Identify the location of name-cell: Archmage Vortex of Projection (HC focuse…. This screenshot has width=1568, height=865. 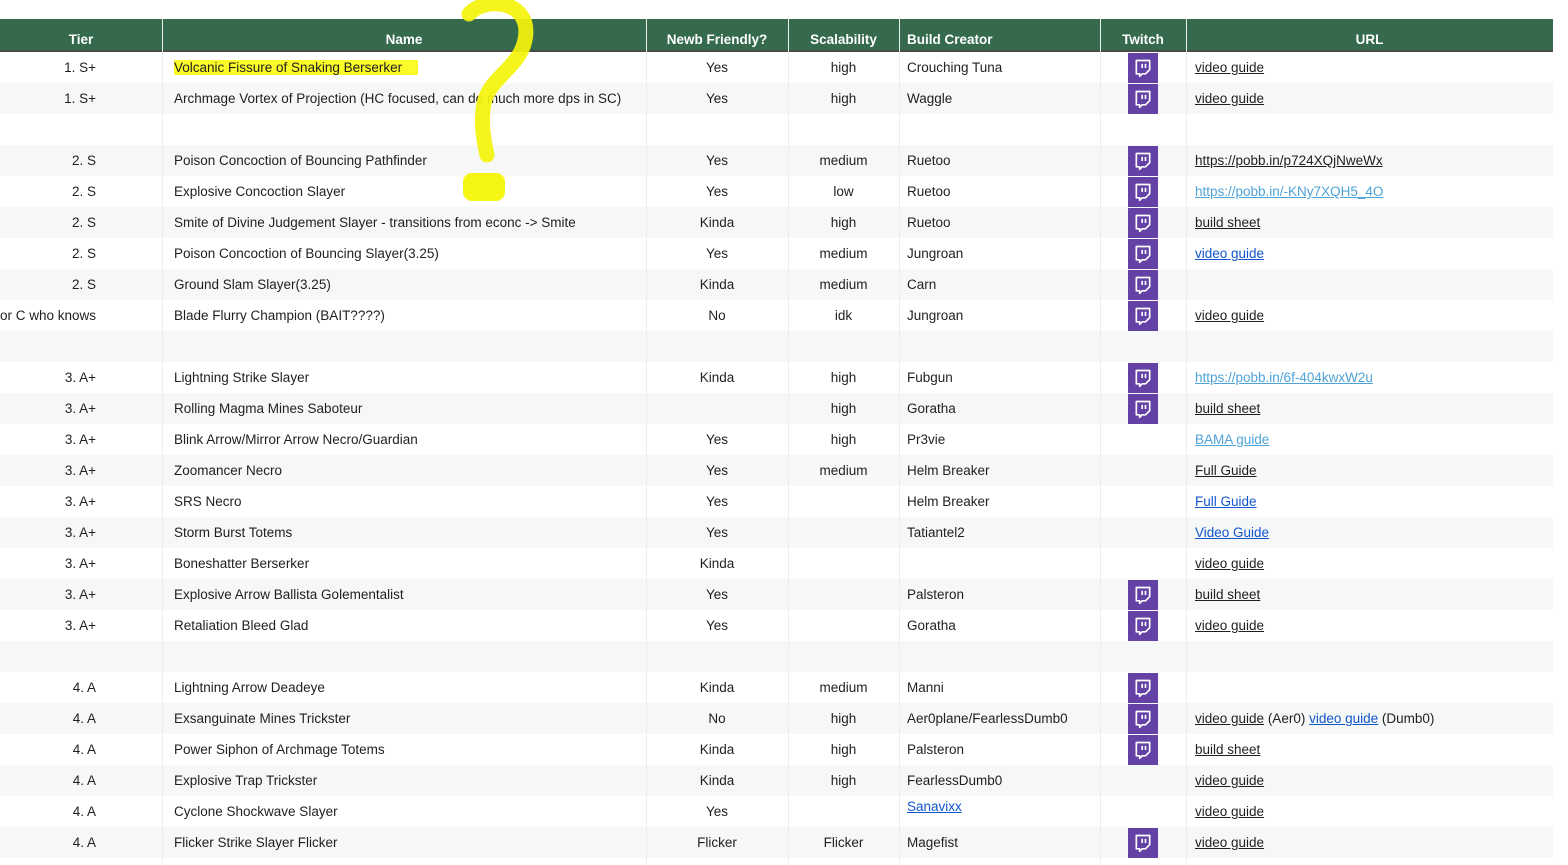
(404, 98).